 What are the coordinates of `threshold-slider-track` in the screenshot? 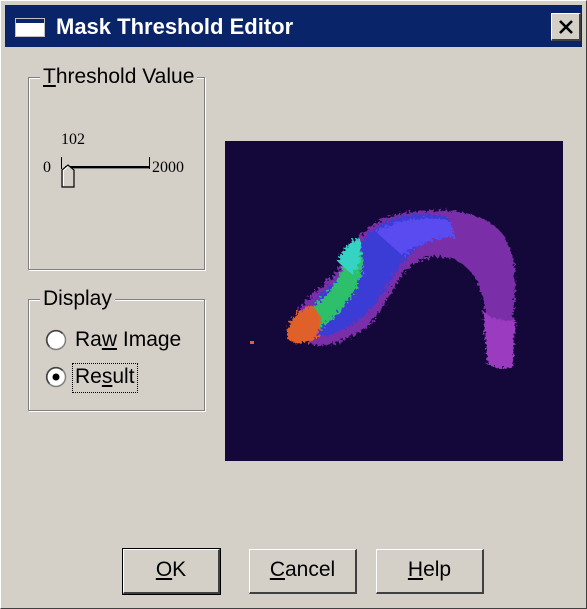 It's located at (107, 167).